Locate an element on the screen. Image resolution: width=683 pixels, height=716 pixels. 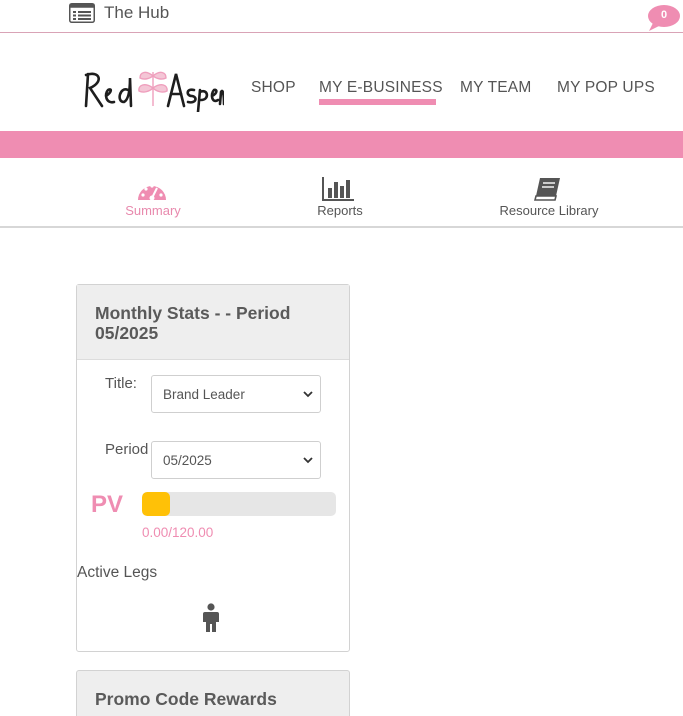
title-select-value: Brand Leader is located at coordinates (204, 394).